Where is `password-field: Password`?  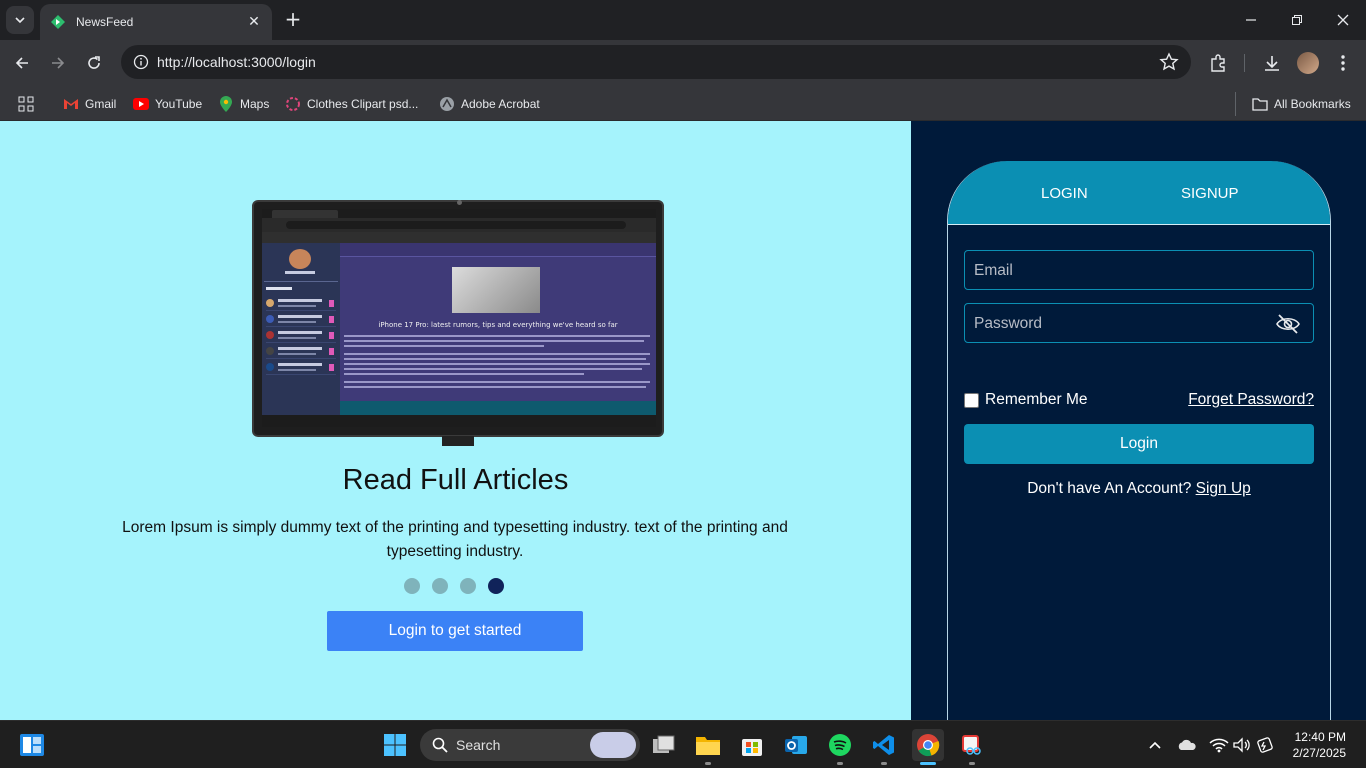 password-field: Password is located at coordinates (1139, 323).